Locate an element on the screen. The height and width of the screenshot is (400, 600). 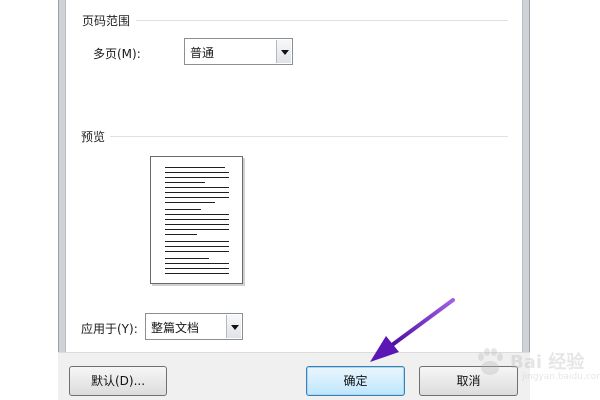
paw-icon is located at coordinates (490, 361).